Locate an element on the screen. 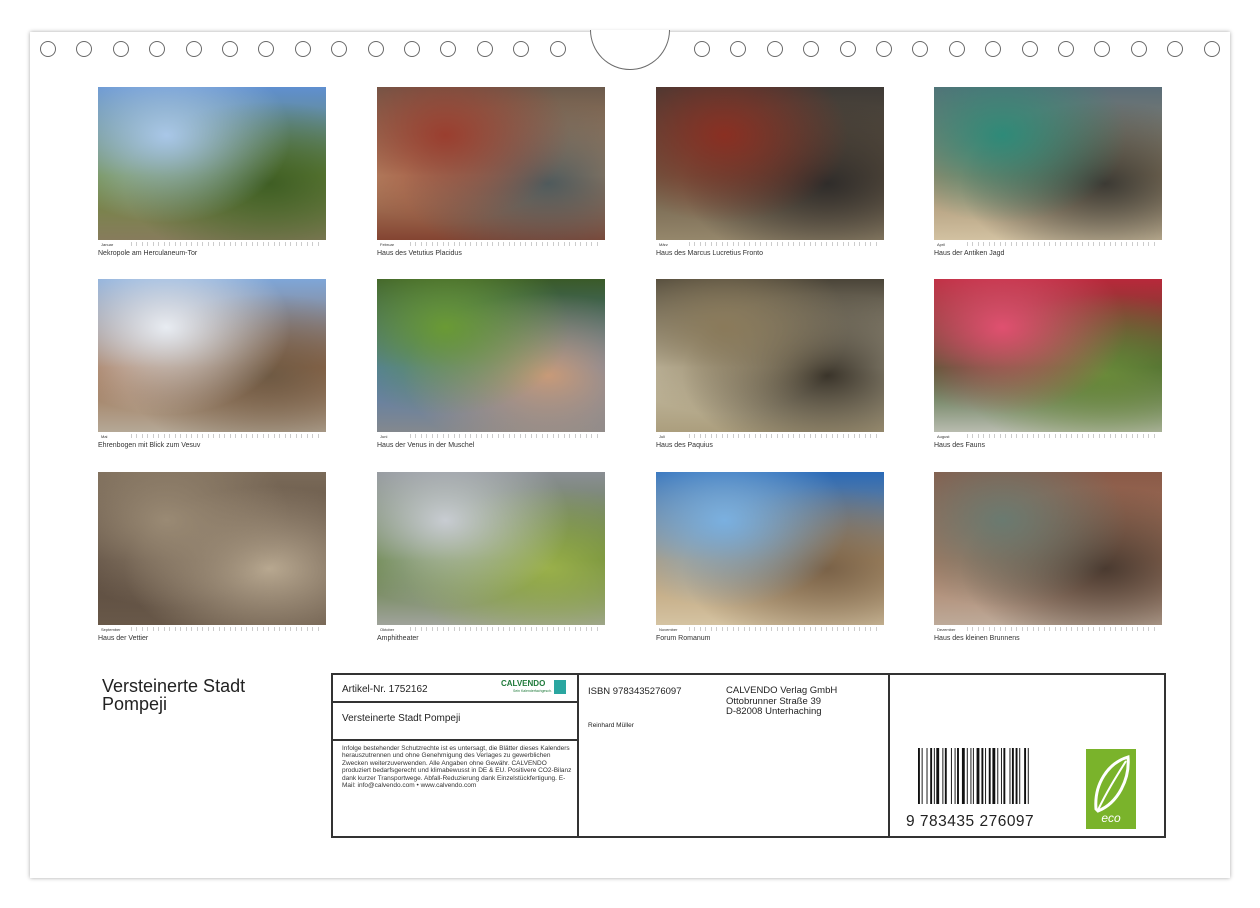  month-photo: Mai is located at coordinates (212, 359).